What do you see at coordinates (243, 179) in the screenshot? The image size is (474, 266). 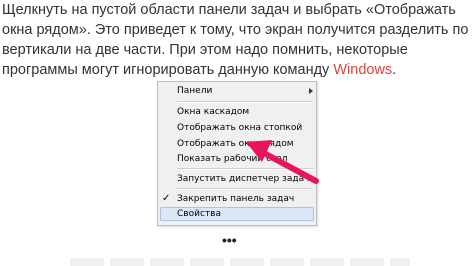 I see `menu-item-task-manager: Запустить диспетчер задач` at bounding box center [243, 179].